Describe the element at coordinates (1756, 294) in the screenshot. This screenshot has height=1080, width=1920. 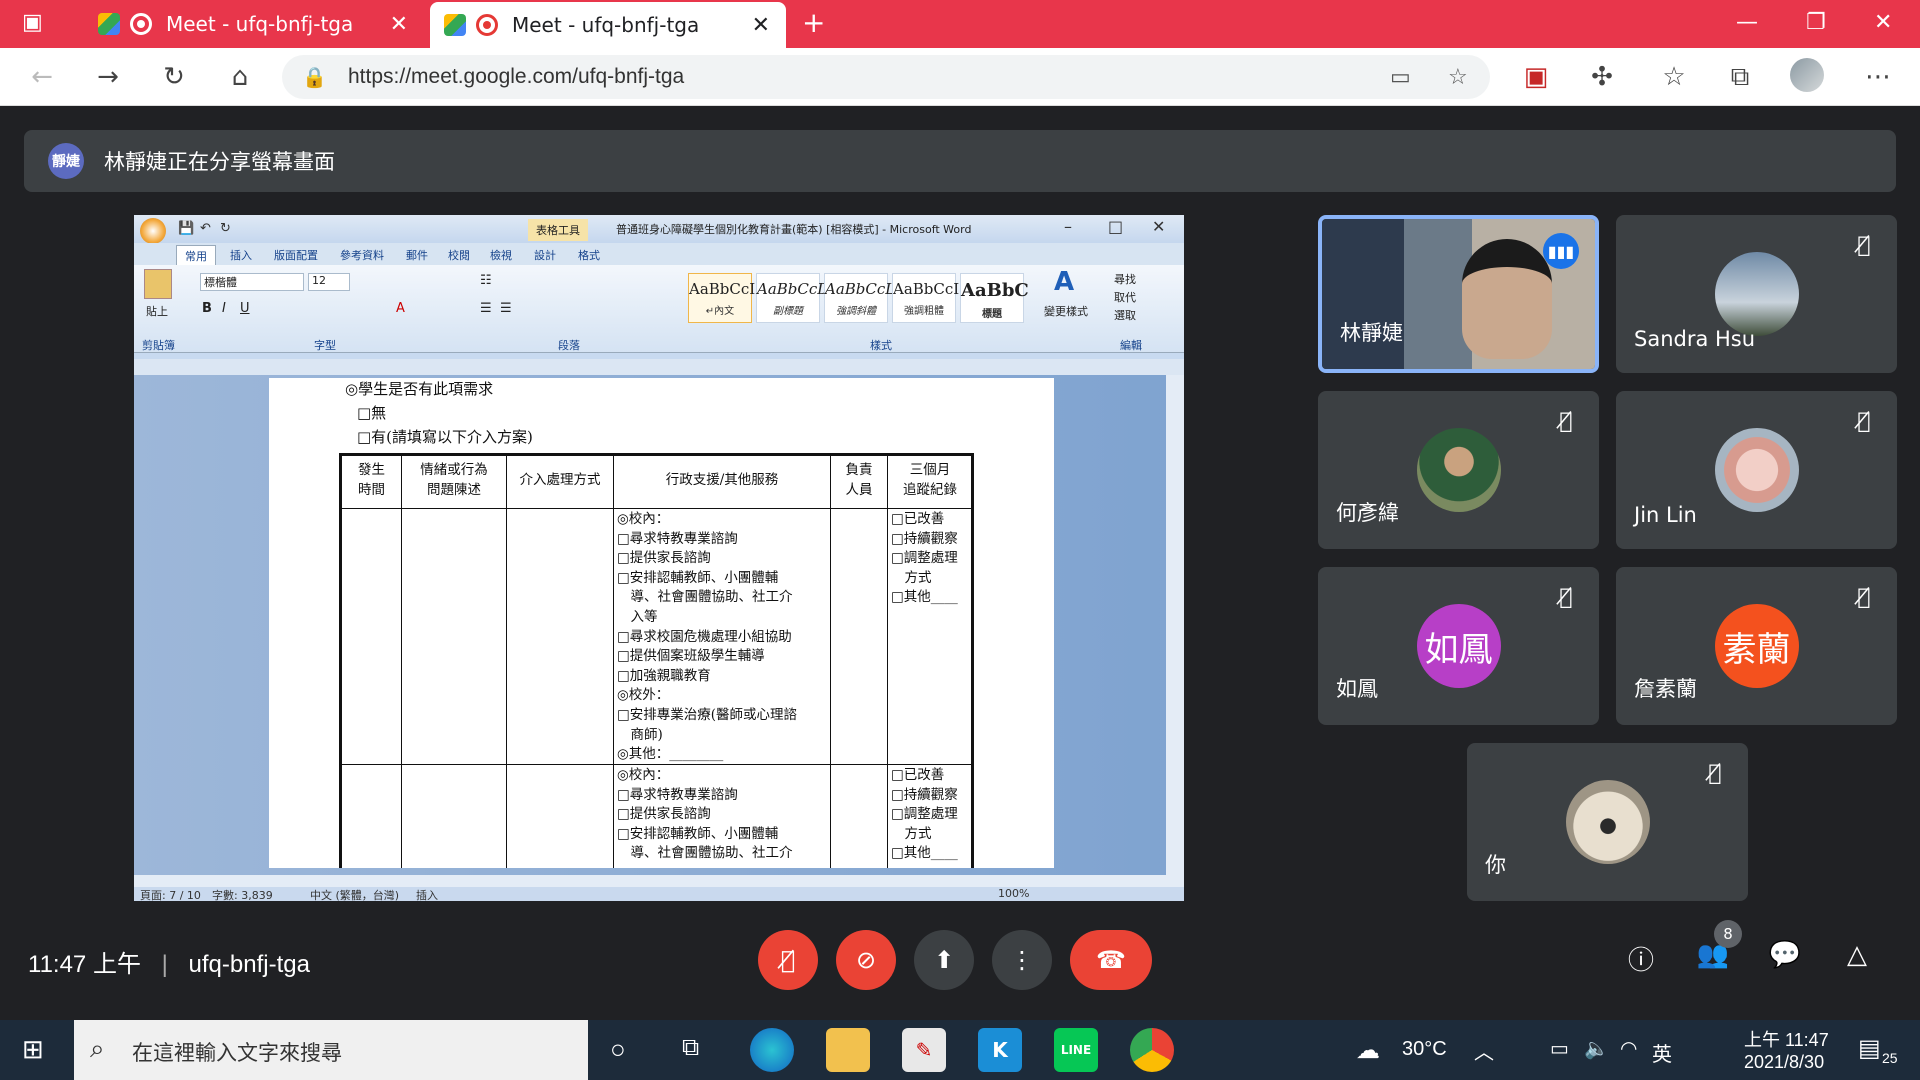
I see `participant-tile-2: 🎙̸ Sandra Hsu` at that location.